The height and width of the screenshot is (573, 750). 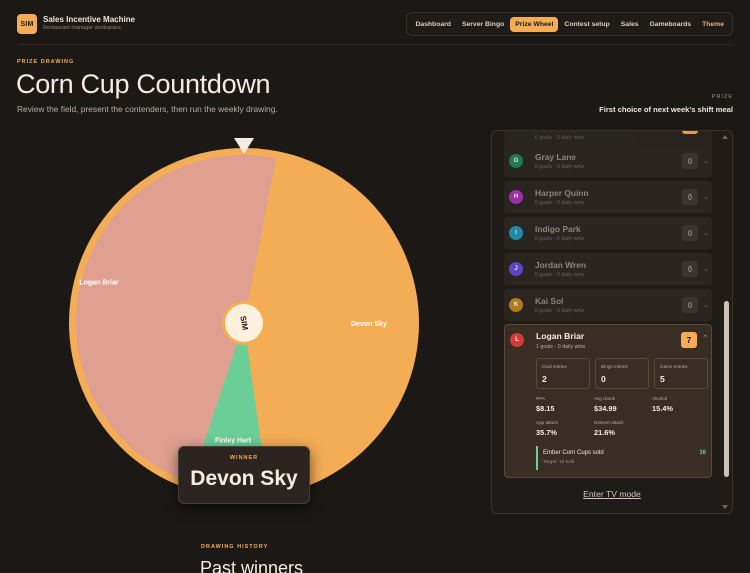 I want to click on header-divider, so click(x=375, y=44).